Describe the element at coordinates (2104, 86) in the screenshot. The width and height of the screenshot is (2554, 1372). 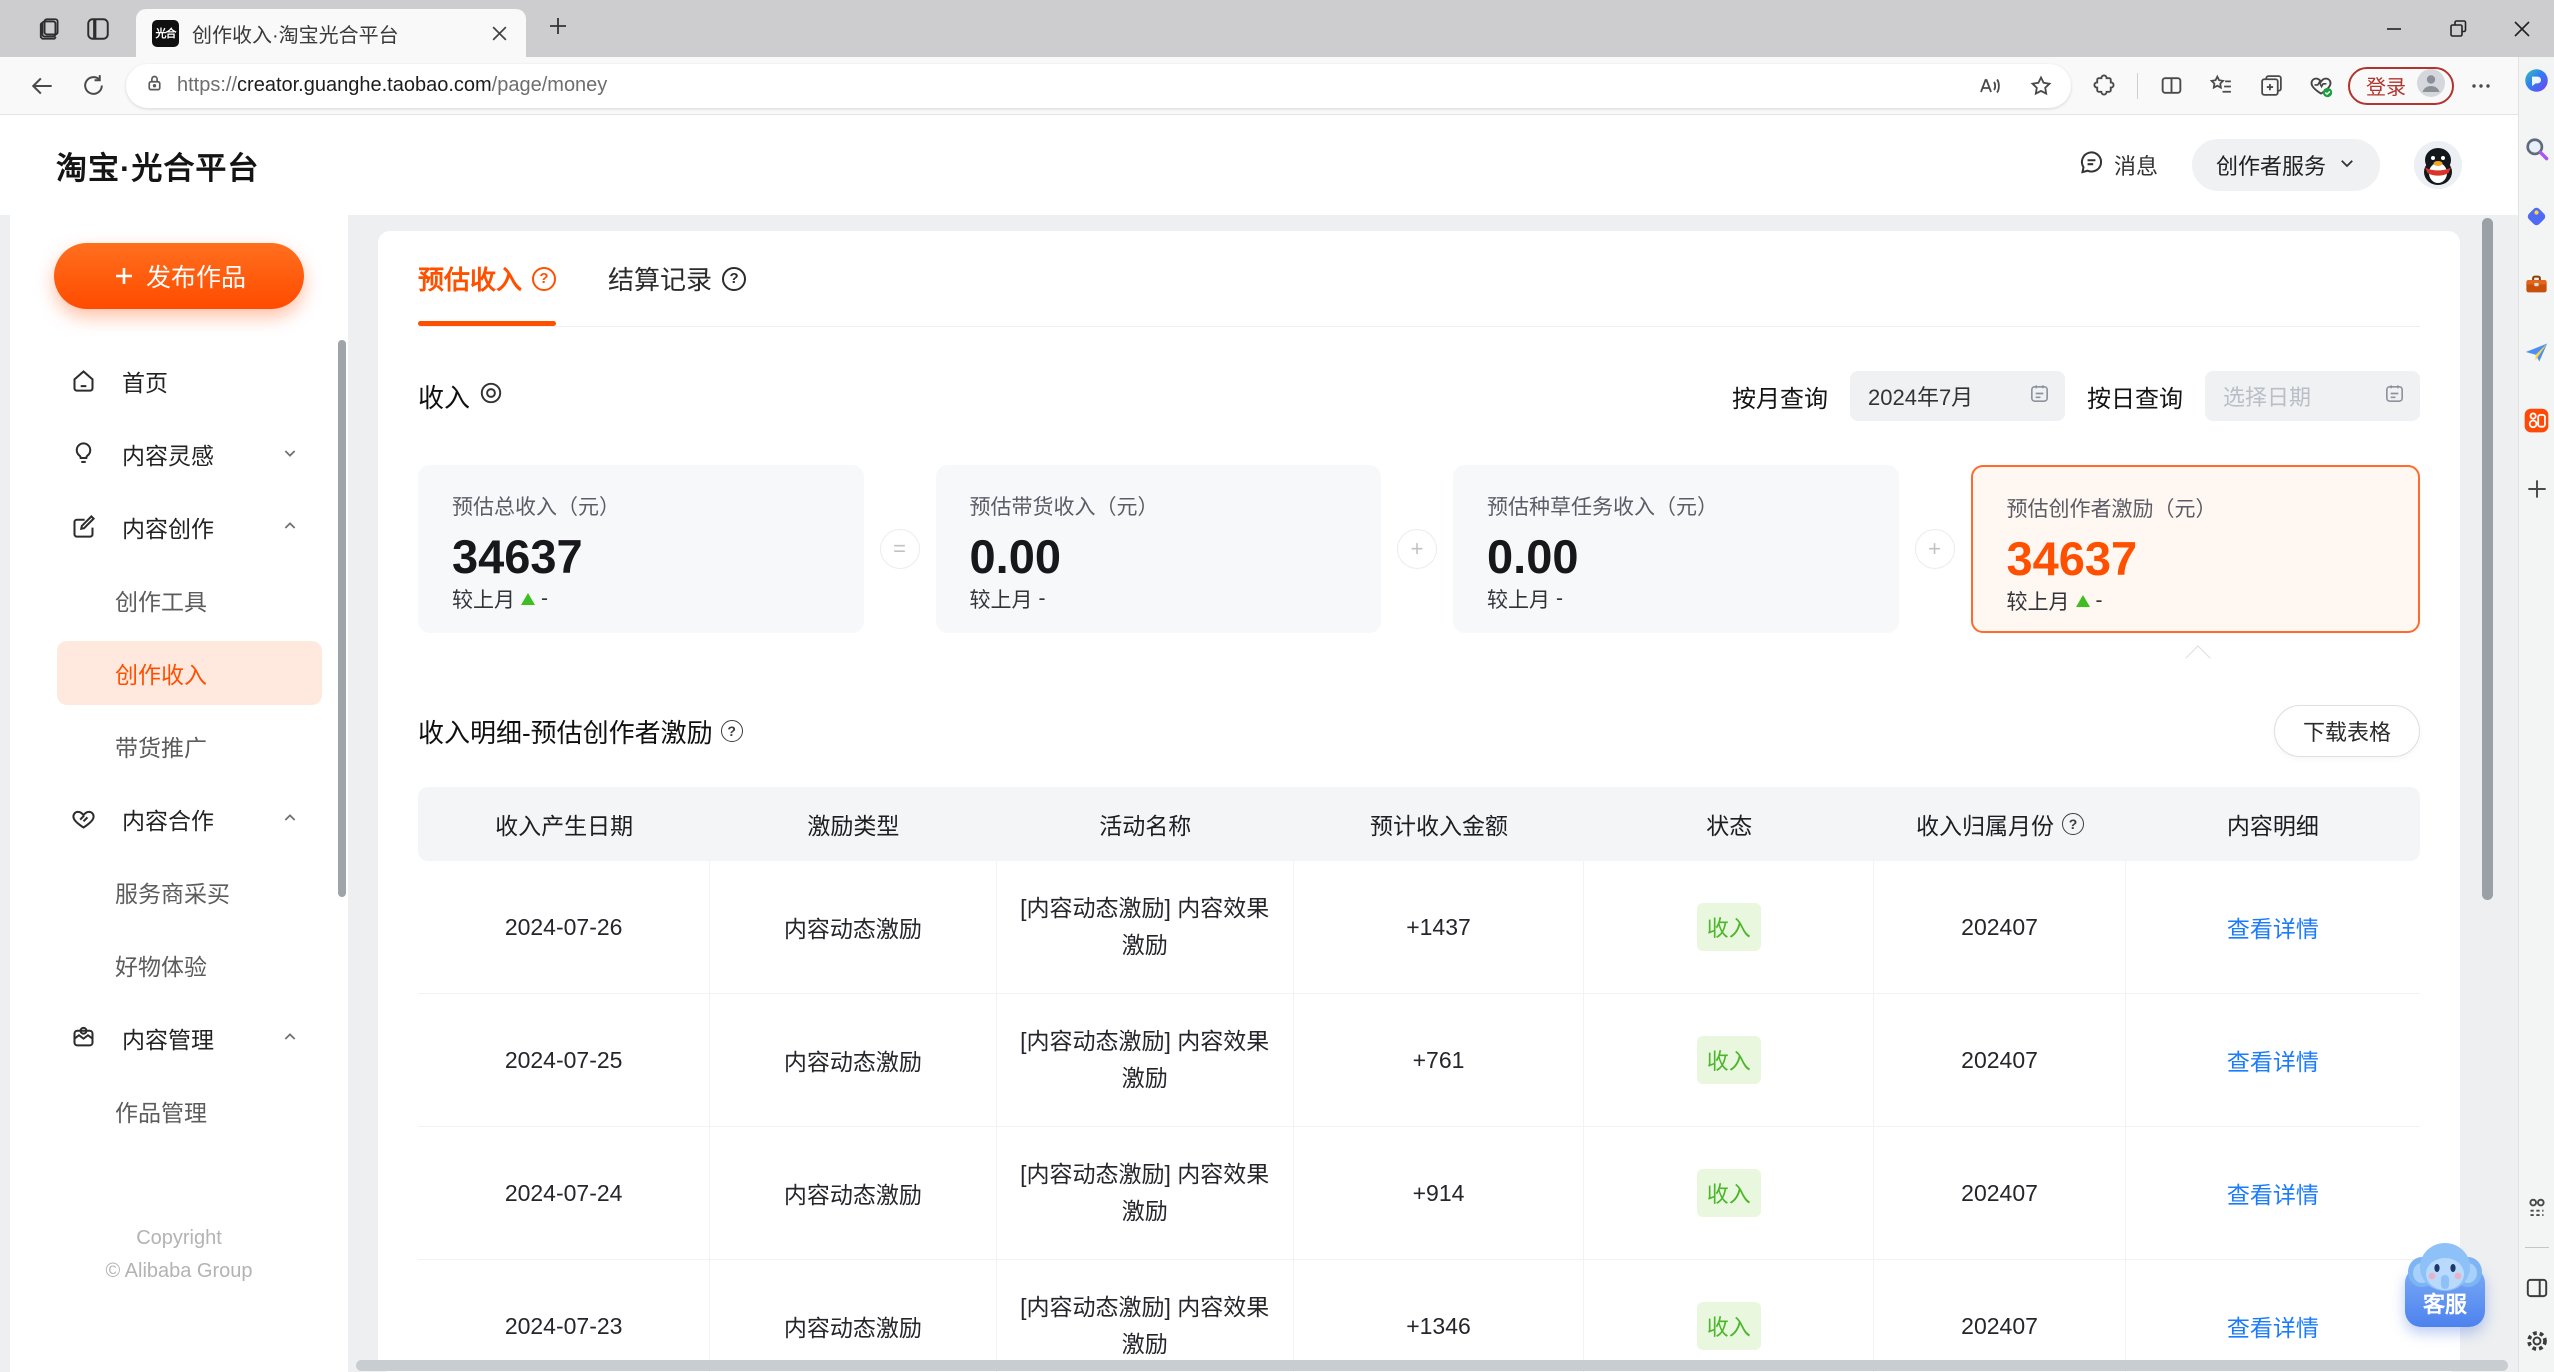
I see `extensions-icon` at that location.